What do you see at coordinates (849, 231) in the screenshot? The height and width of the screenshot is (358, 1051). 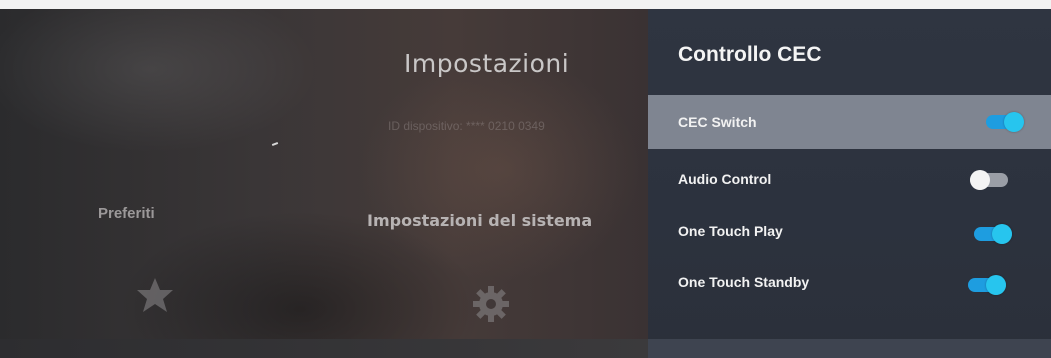 I see `option-row-one-touch-play: One Touch Play` at bounding box center [849, 231].